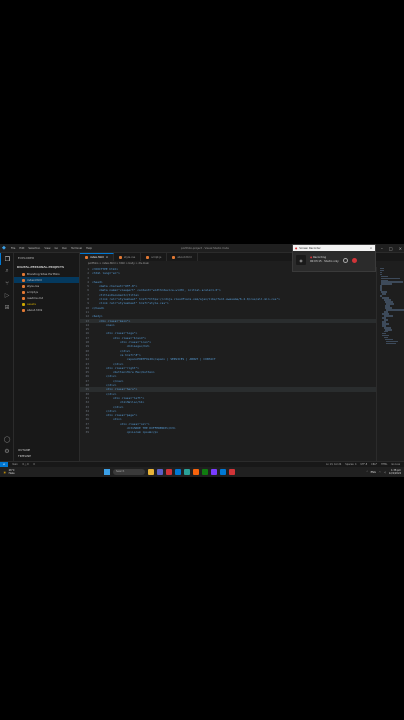  I want to click on recorder-status: Recording, so click(320, 257).